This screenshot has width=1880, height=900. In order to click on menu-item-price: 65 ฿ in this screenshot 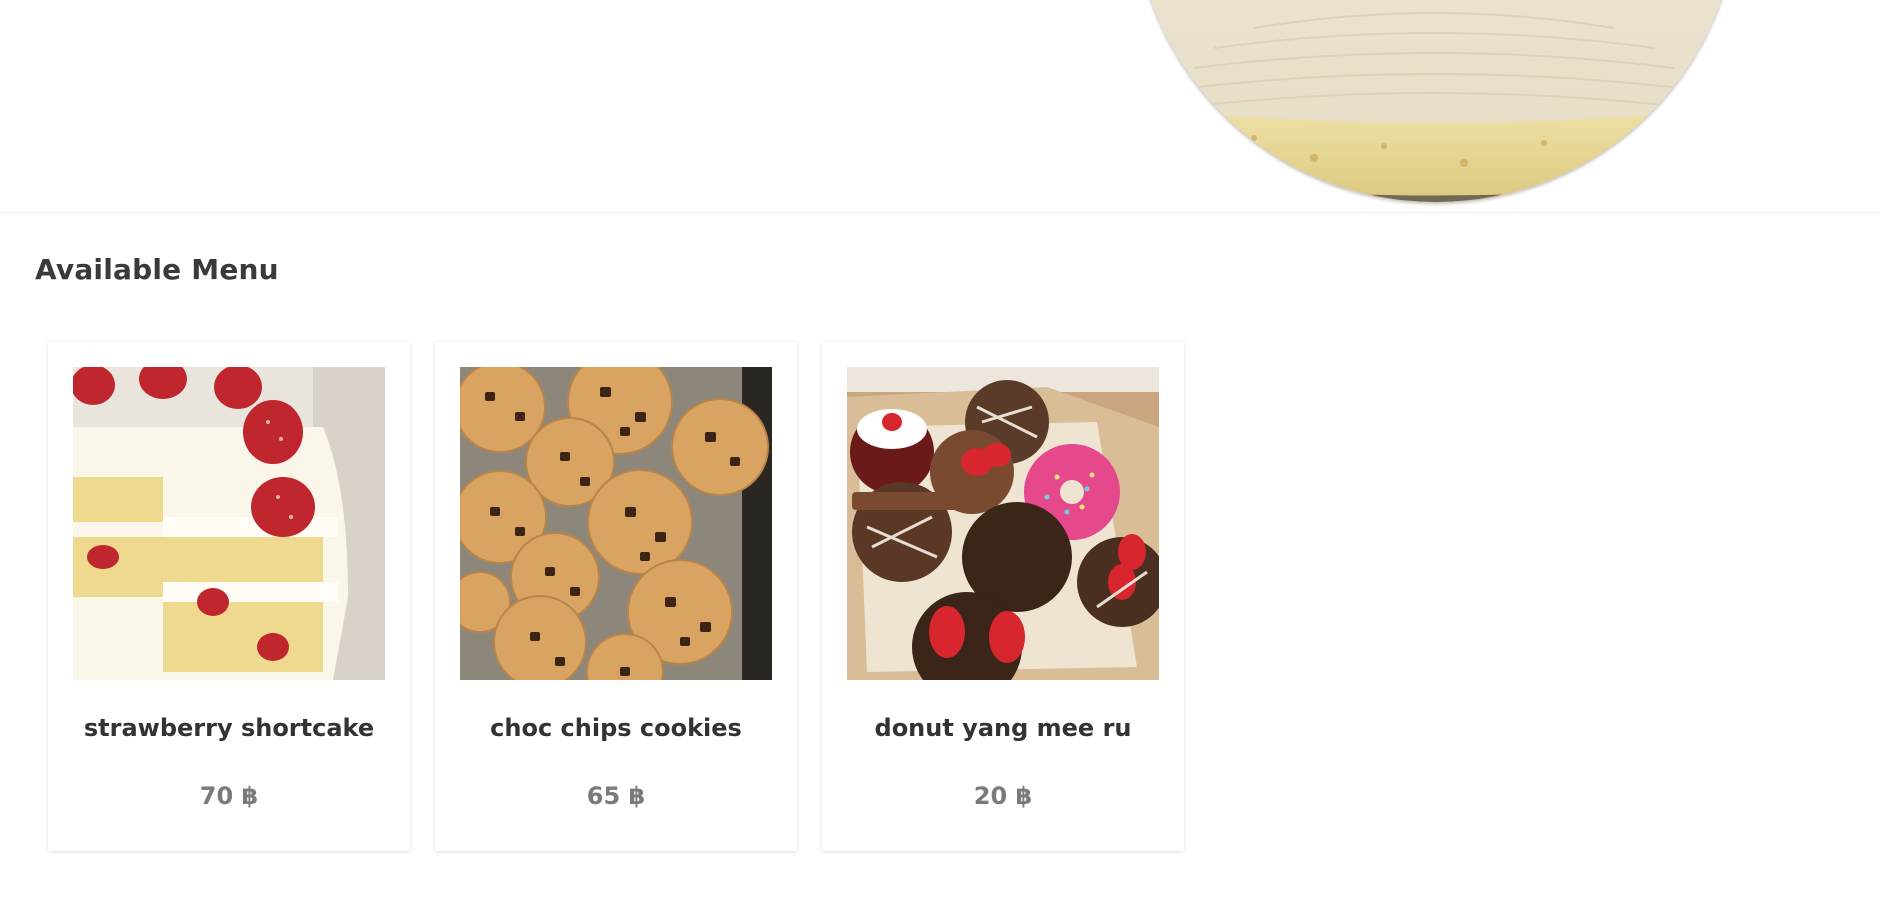, I will do `click(616, 796)`.